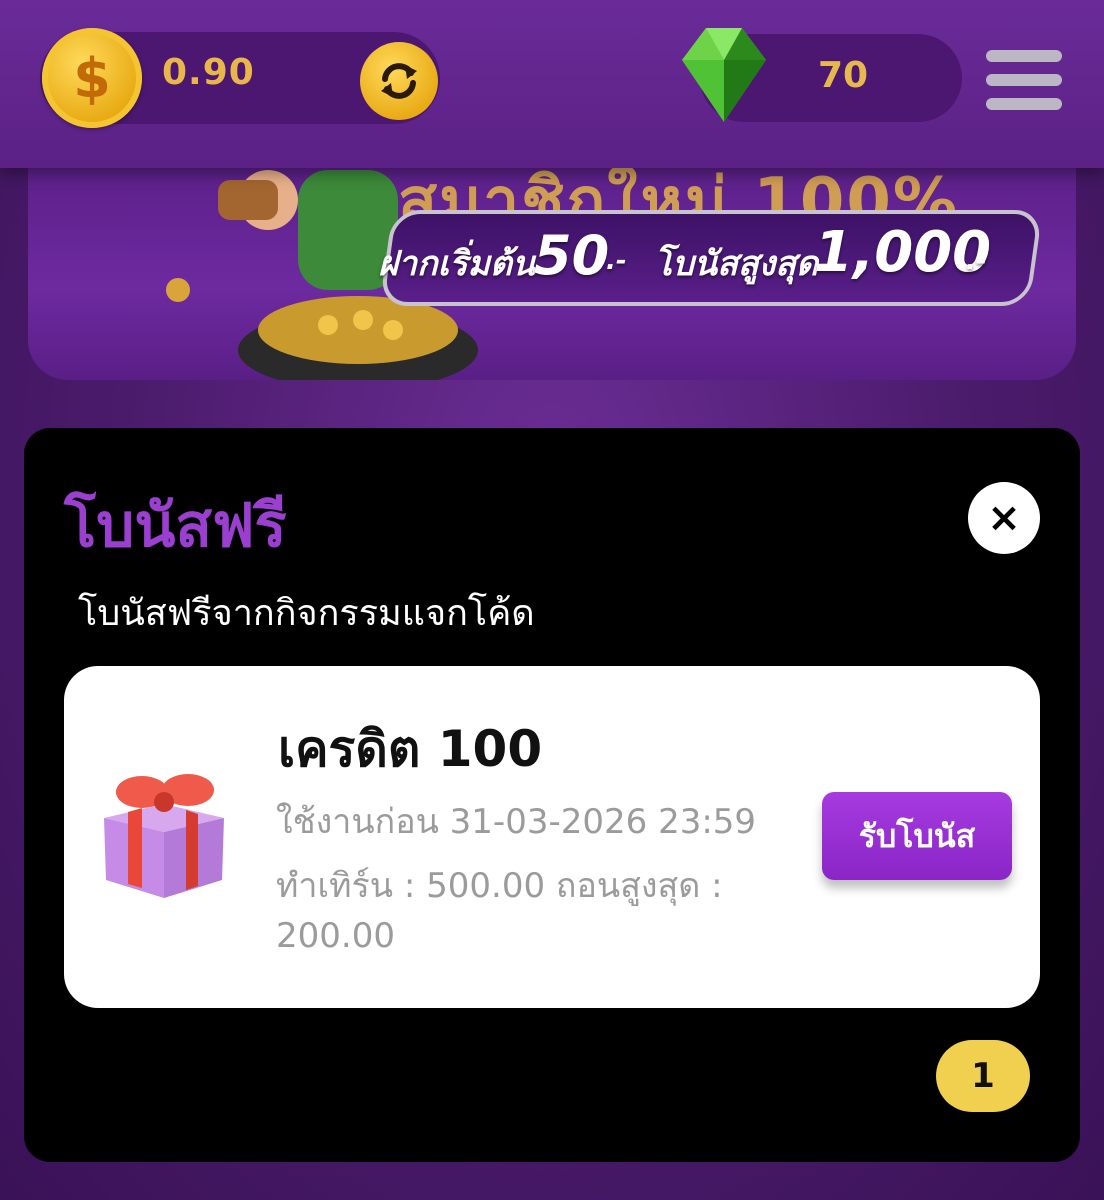  I want to click on refresh-button, so click(399, 81).